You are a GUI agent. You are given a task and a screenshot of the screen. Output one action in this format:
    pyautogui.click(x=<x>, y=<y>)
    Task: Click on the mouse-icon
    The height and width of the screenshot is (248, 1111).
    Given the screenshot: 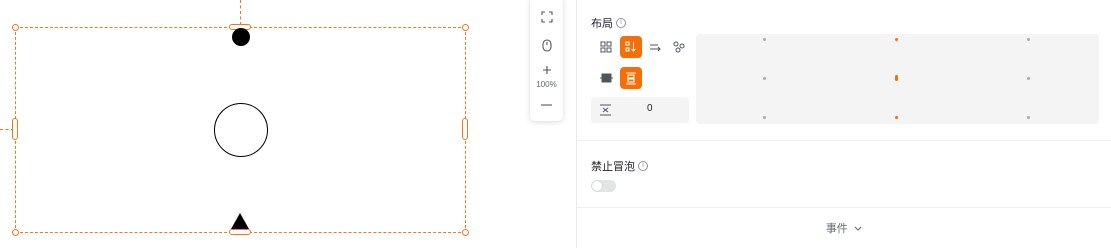 What is the action you would take?
    pyautogui.click(x=546, y=45)
    